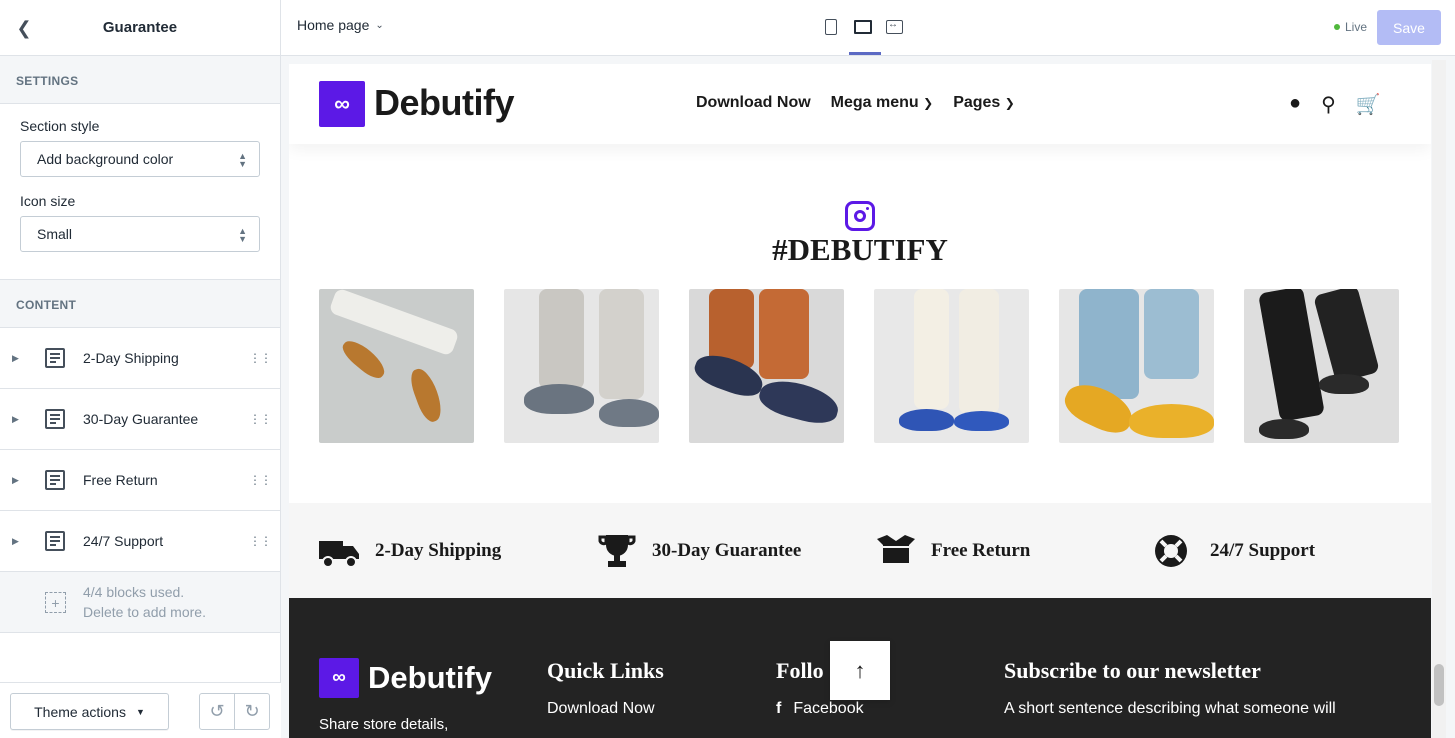 Image resolution: width=1455 pixels, height=738 pixels. Describe the element at coordinates (981, 550) in the screenshot. I see `guarantee-label: Free Return` at that location.